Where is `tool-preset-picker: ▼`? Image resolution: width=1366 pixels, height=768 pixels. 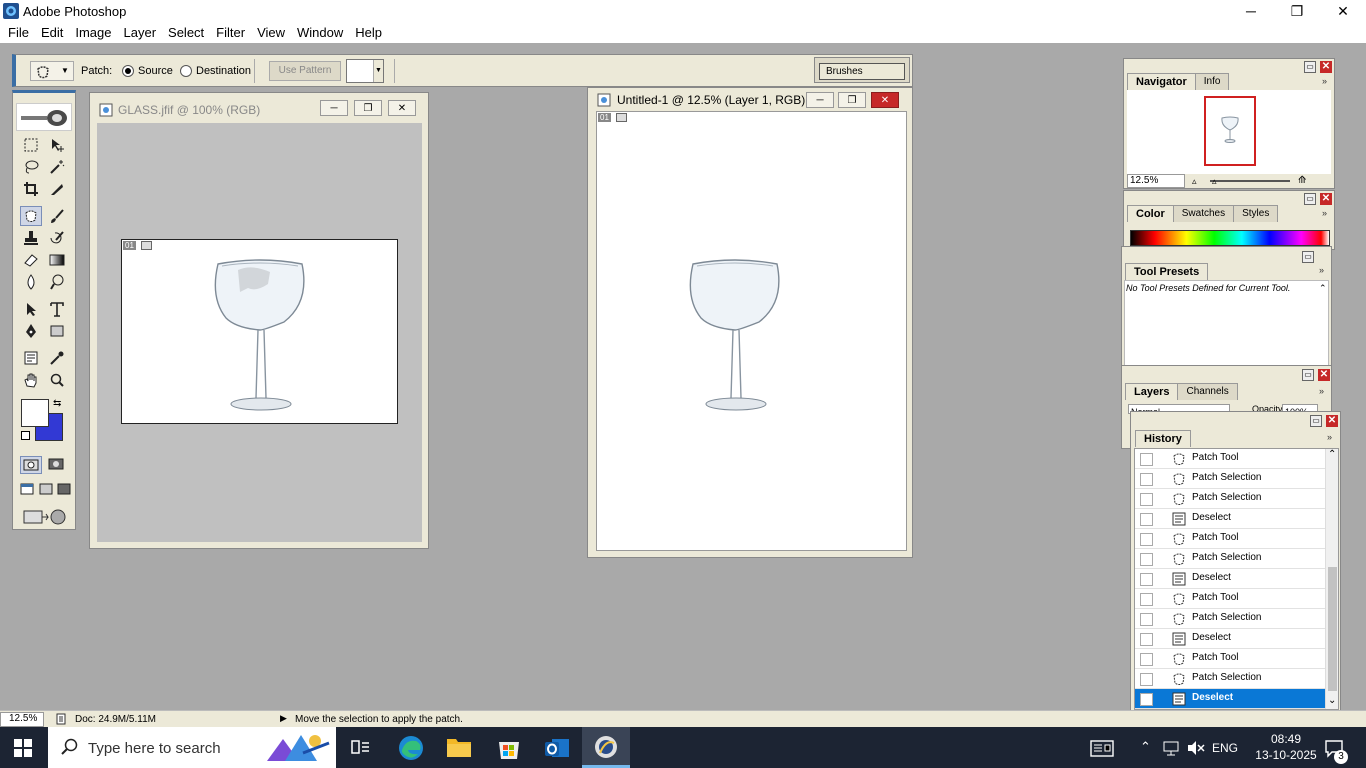
tool-preset-picker: ▼ is located at coordinates (52, 71).